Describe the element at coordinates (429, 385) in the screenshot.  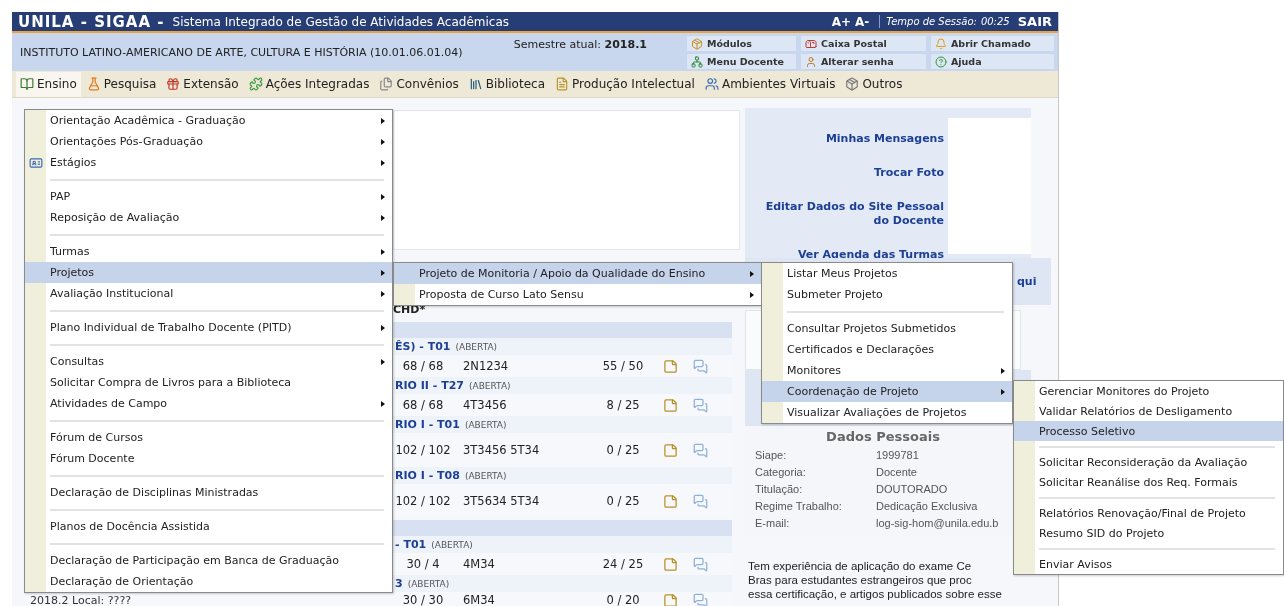
I see `class-link: RIO II - T27` at that location.